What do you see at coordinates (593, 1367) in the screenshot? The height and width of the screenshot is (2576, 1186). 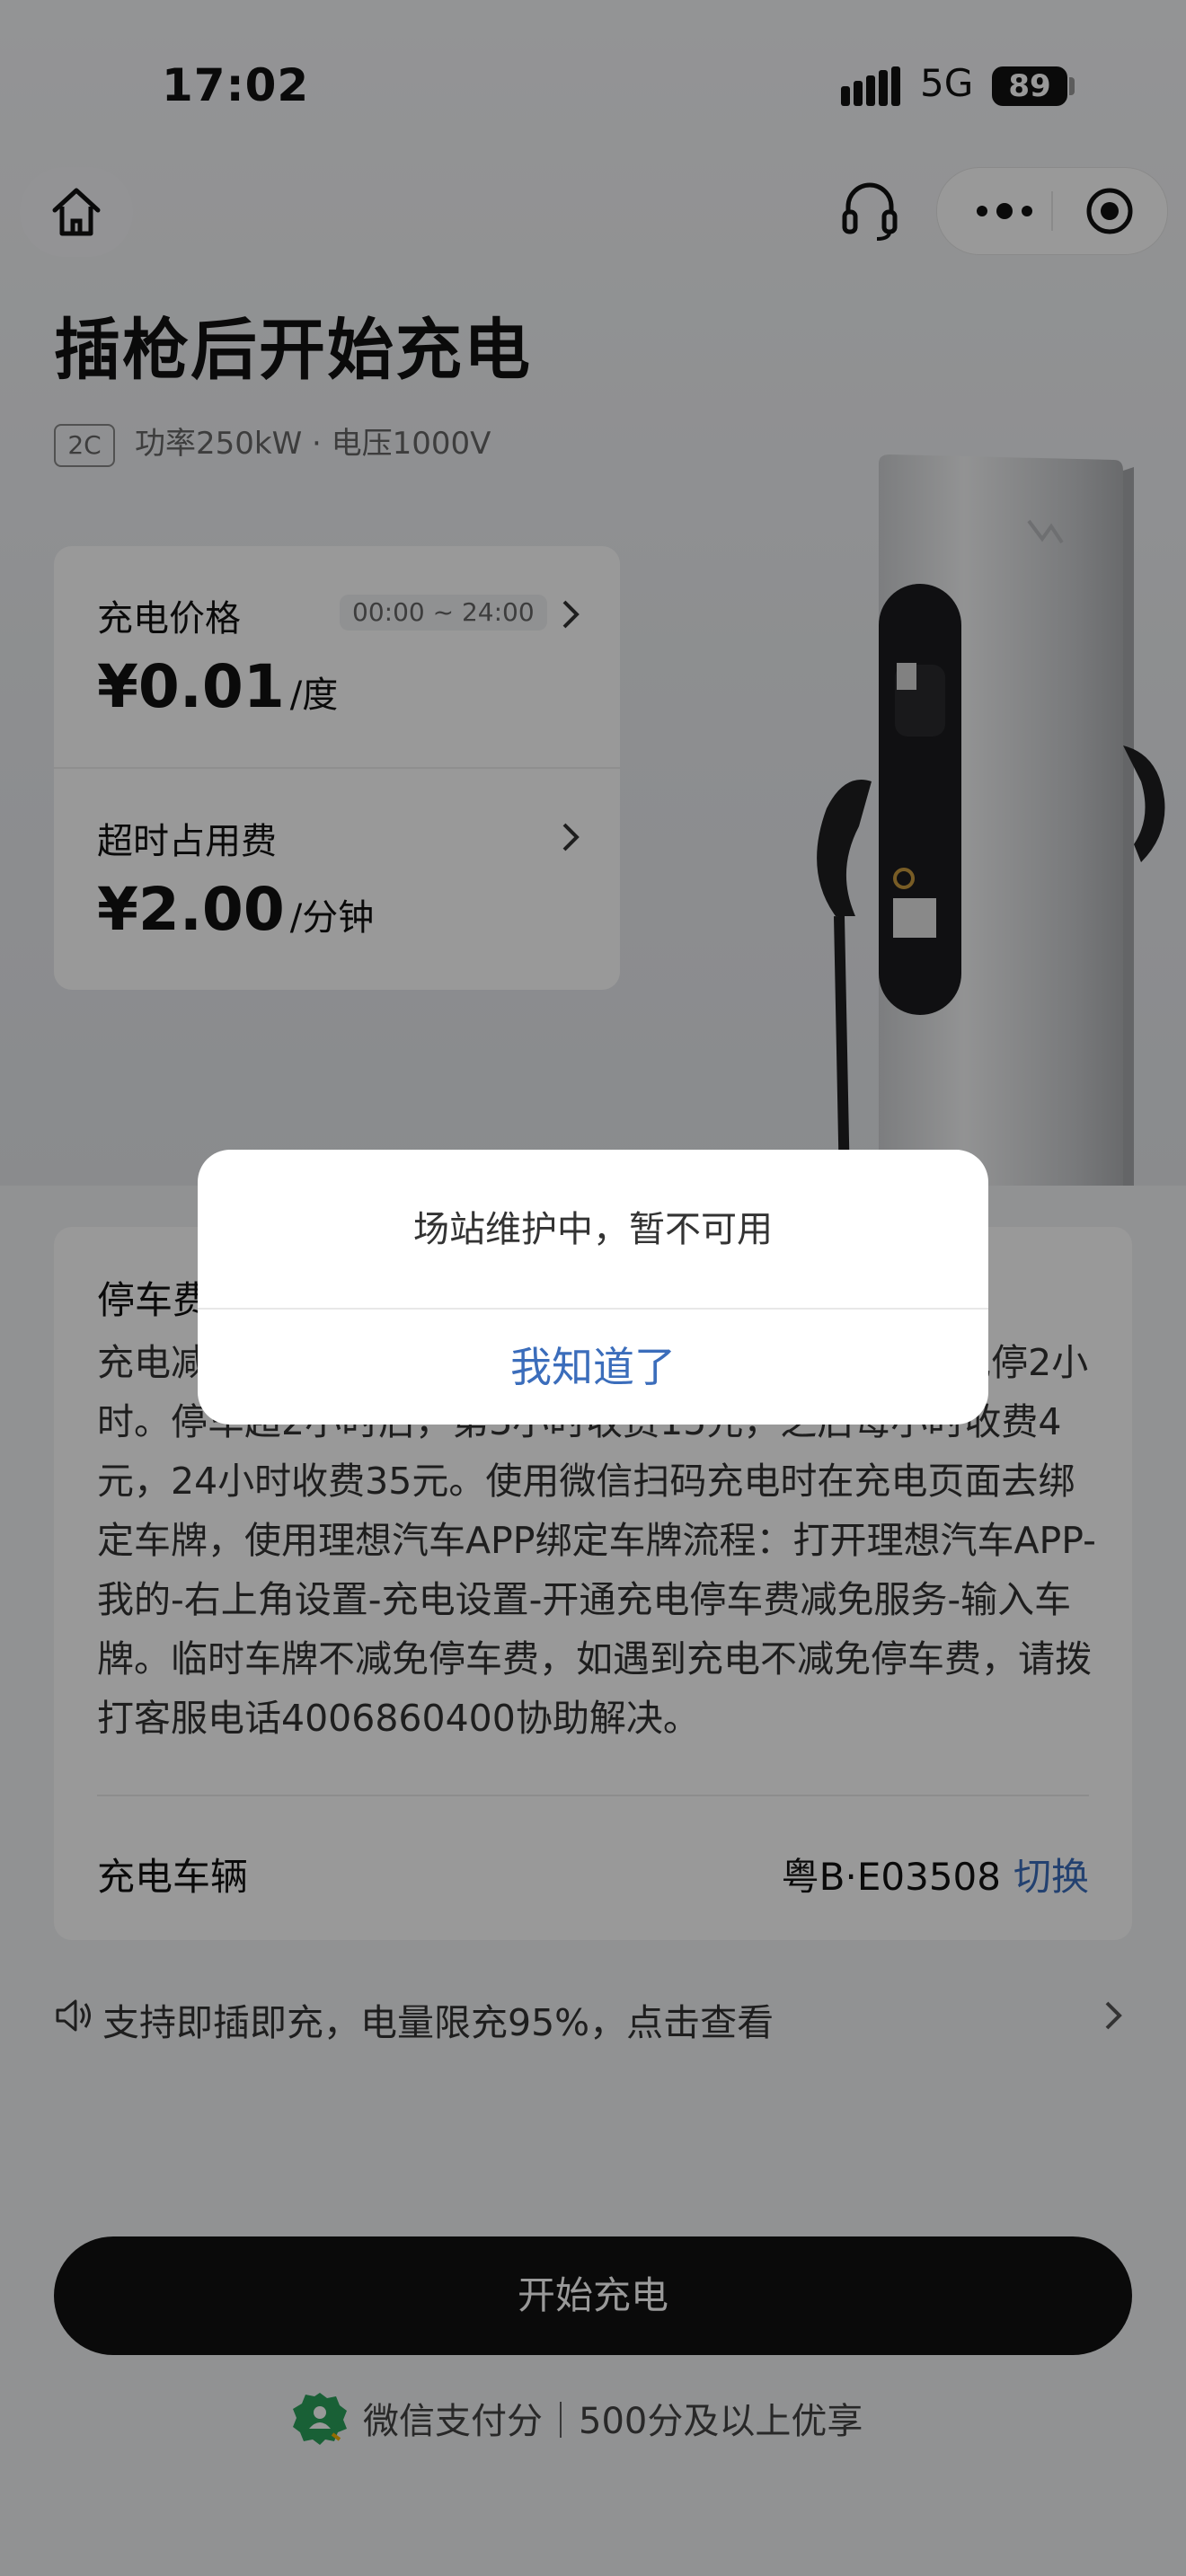 I see `dialog-confirm-button: 我知道了` at bounding box center [593, 1367].